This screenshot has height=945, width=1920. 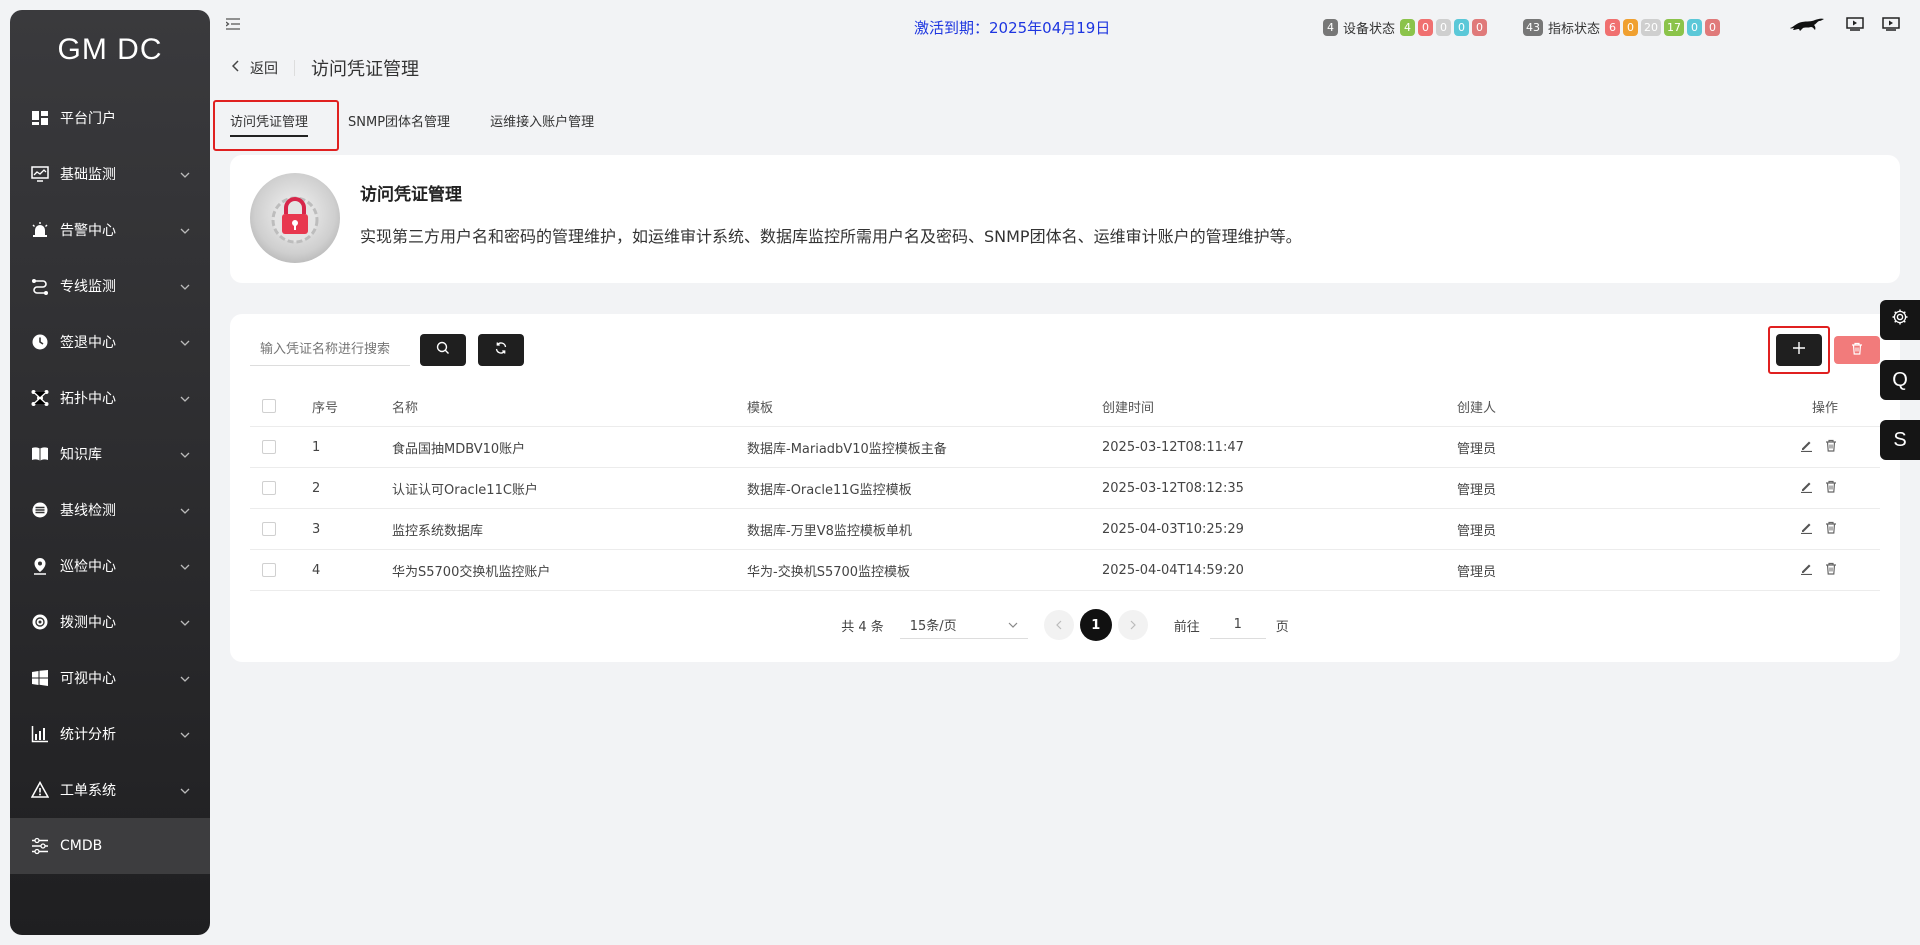 What do you see at coordinates (542, 121) in the screenshot?
I see `tab-ops-accounts: 运维接入账户管理` at bounding box center [542, 121].